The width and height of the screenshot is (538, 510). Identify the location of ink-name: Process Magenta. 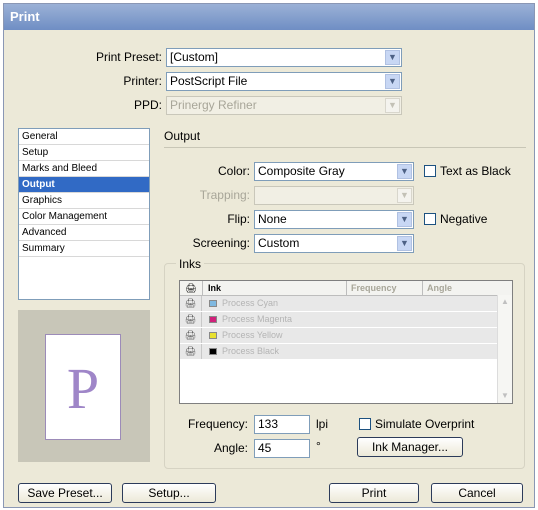
(257, 319).